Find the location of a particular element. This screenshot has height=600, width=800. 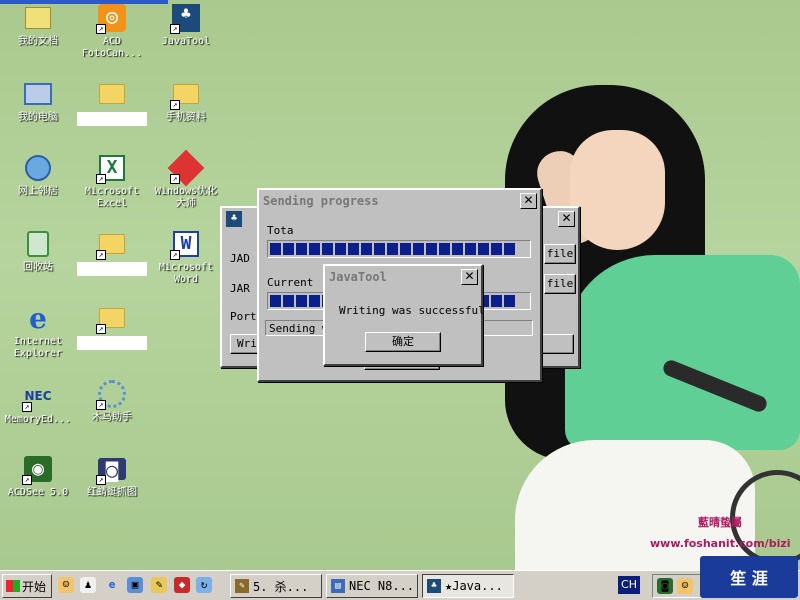

nec-icon: NEC ↗ is located at coordinates (38, 396).